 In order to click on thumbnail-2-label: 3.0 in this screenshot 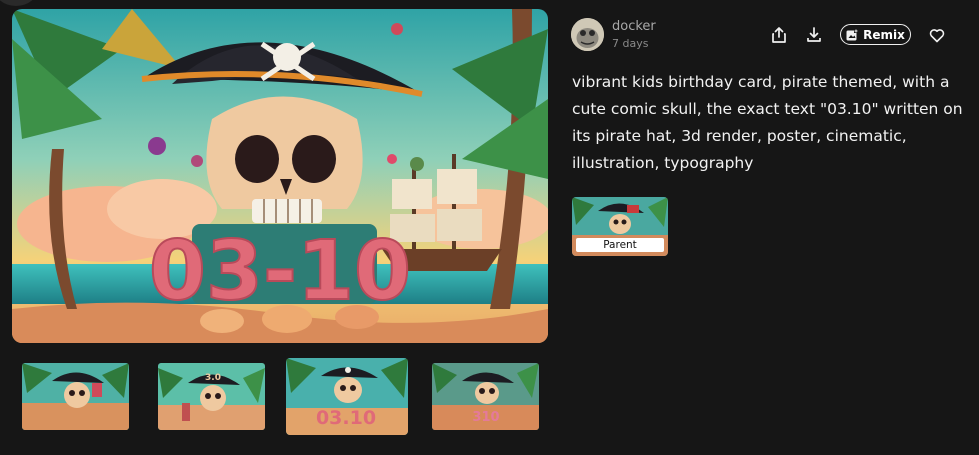, I will do `click(213, 378)`.